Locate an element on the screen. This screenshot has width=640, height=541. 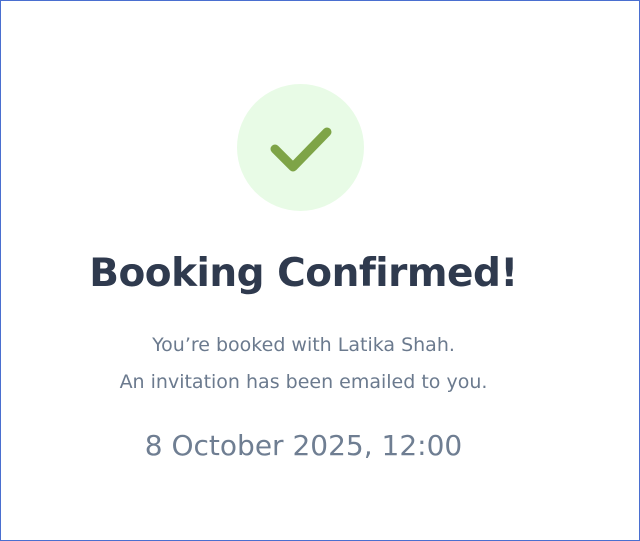
booking-message: You’re booked with Latika Shah. is located at coordinates (303, 345).